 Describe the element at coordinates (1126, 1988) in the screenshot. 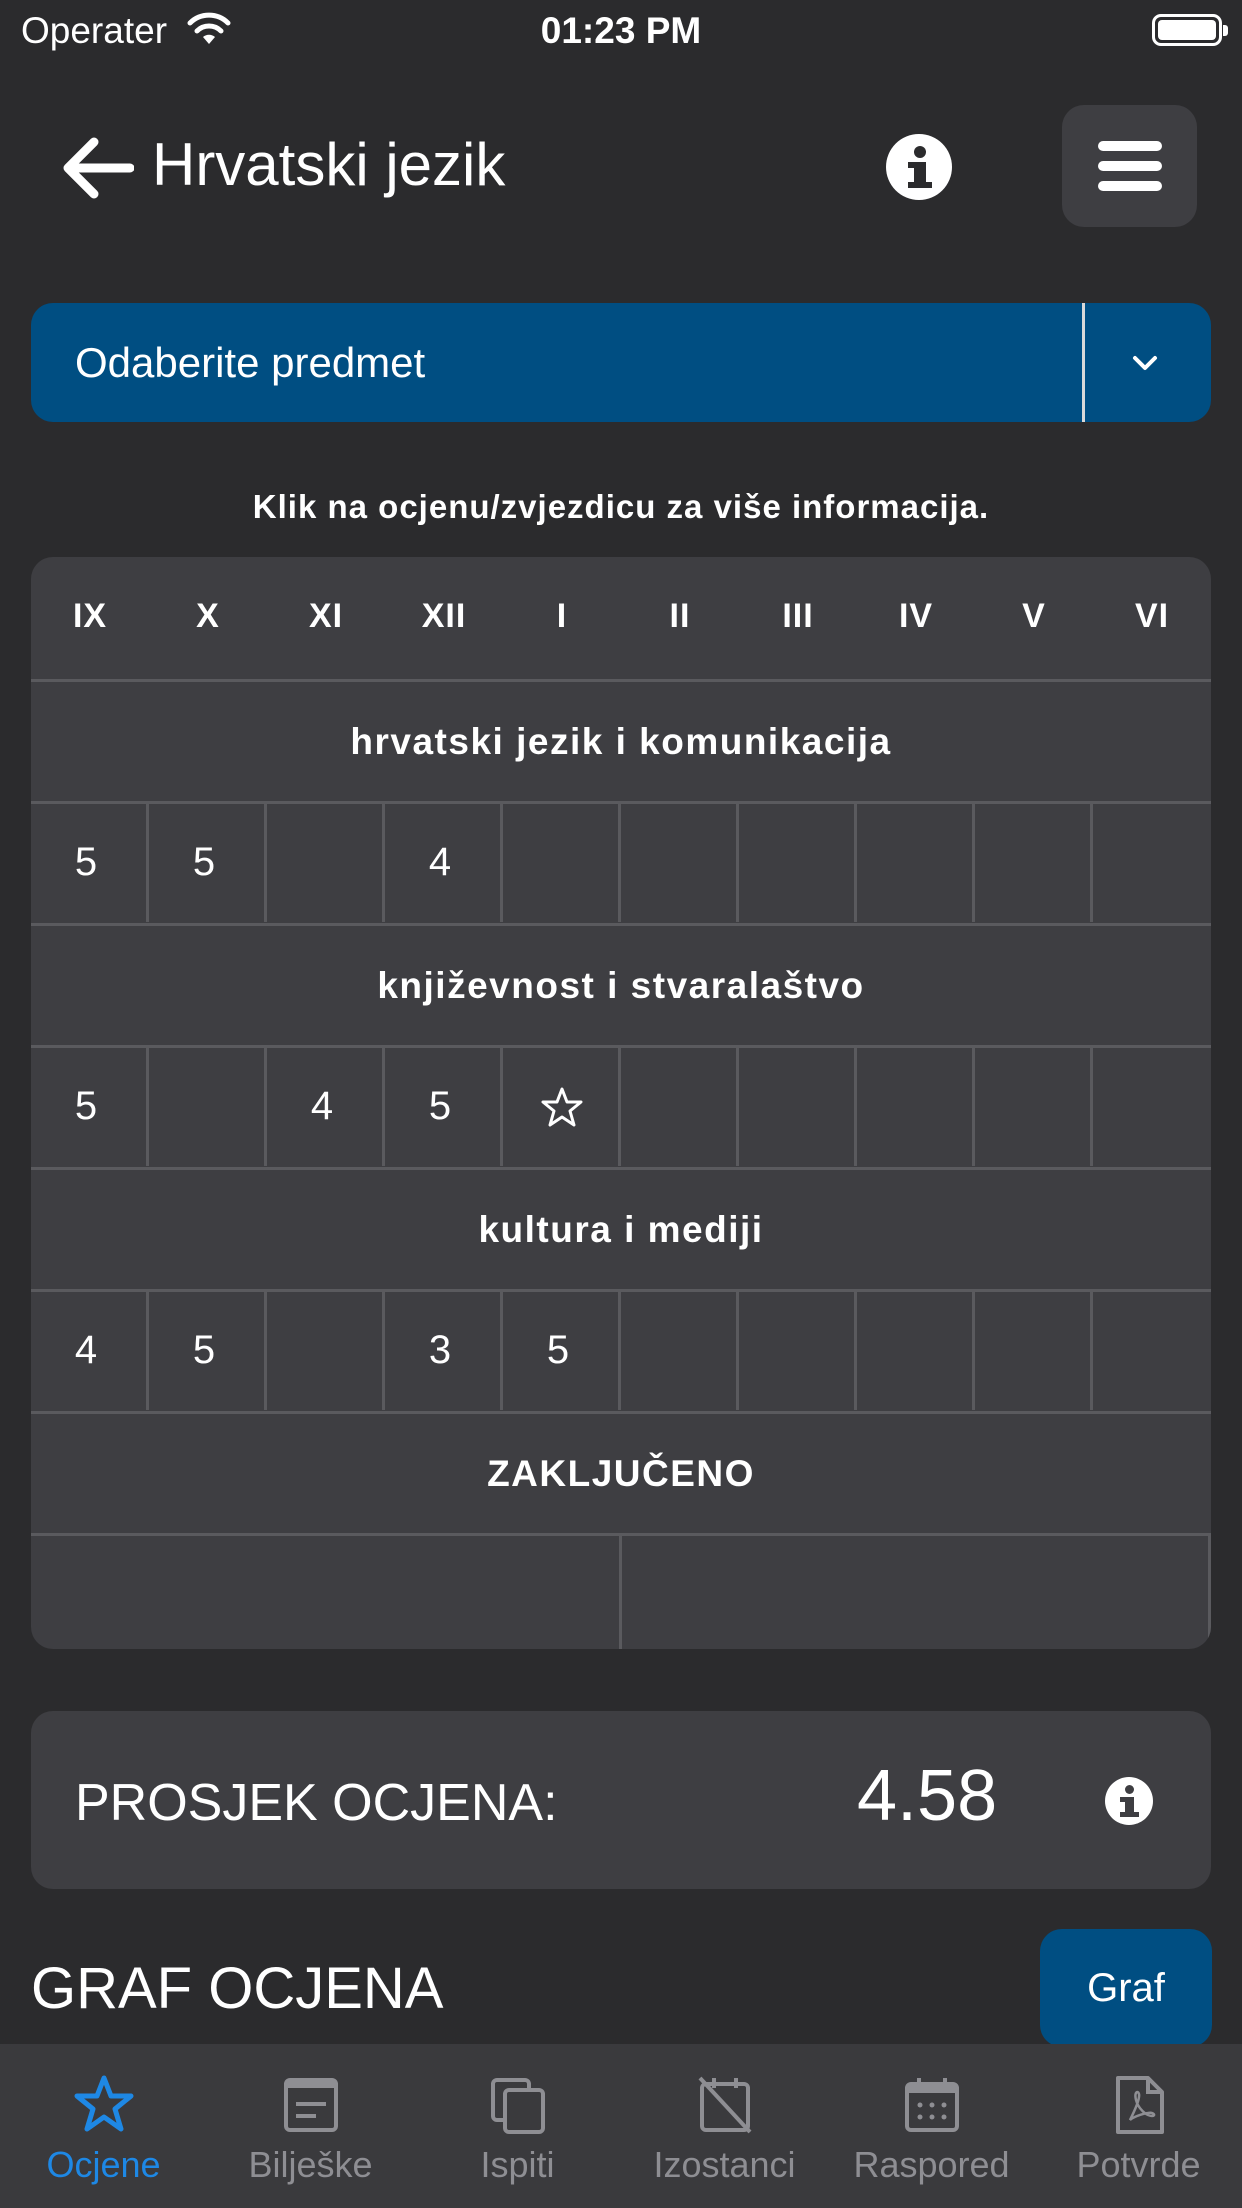

I see `graph-button: Graf` at that location.